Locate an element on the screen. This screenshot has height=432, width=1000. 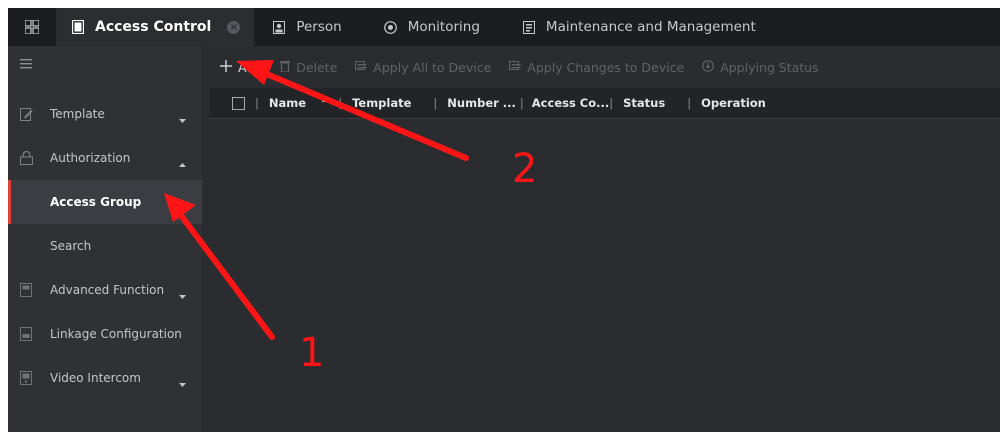
tab-access-control: Access Control × is located at coordinates (156, 27).